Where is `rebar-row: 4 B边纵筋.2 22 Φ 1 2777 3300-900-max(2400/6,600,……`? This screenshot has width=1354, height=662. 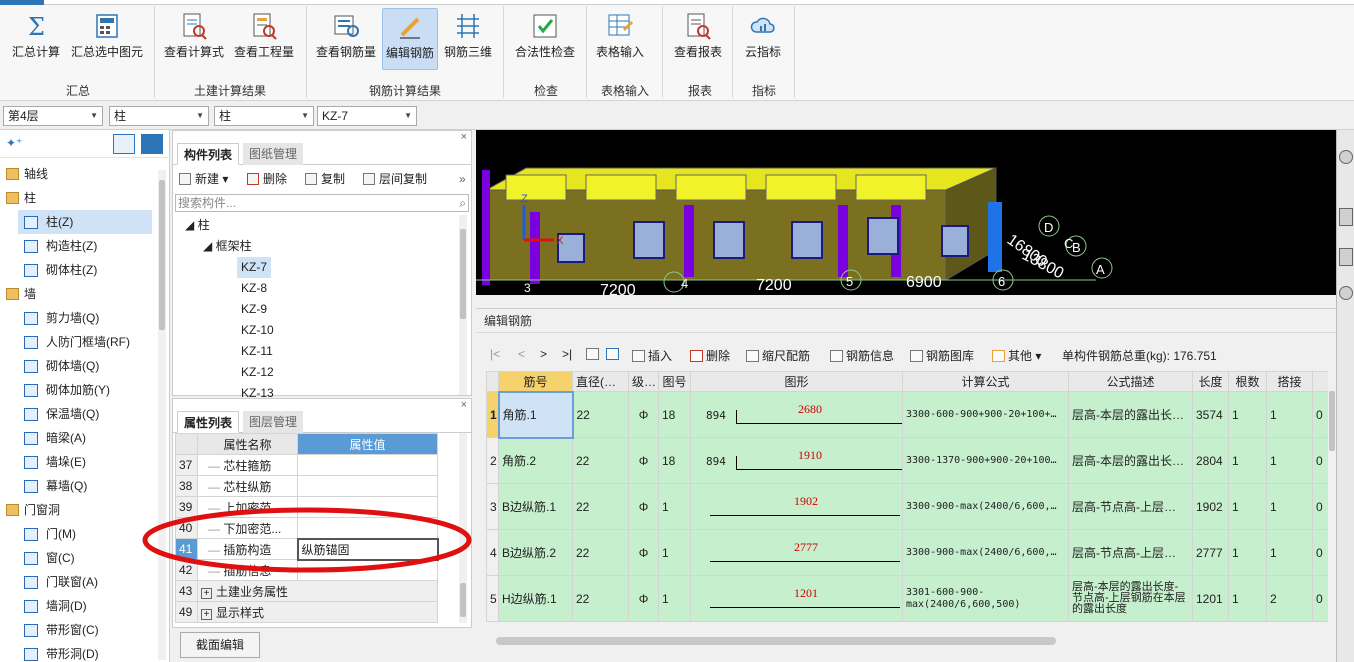
rebar-row: 4 B边纵筋.2 22 Φ 1 2777 3300-900-max(2400/6,600,…… is located at coordinates (909, 552).